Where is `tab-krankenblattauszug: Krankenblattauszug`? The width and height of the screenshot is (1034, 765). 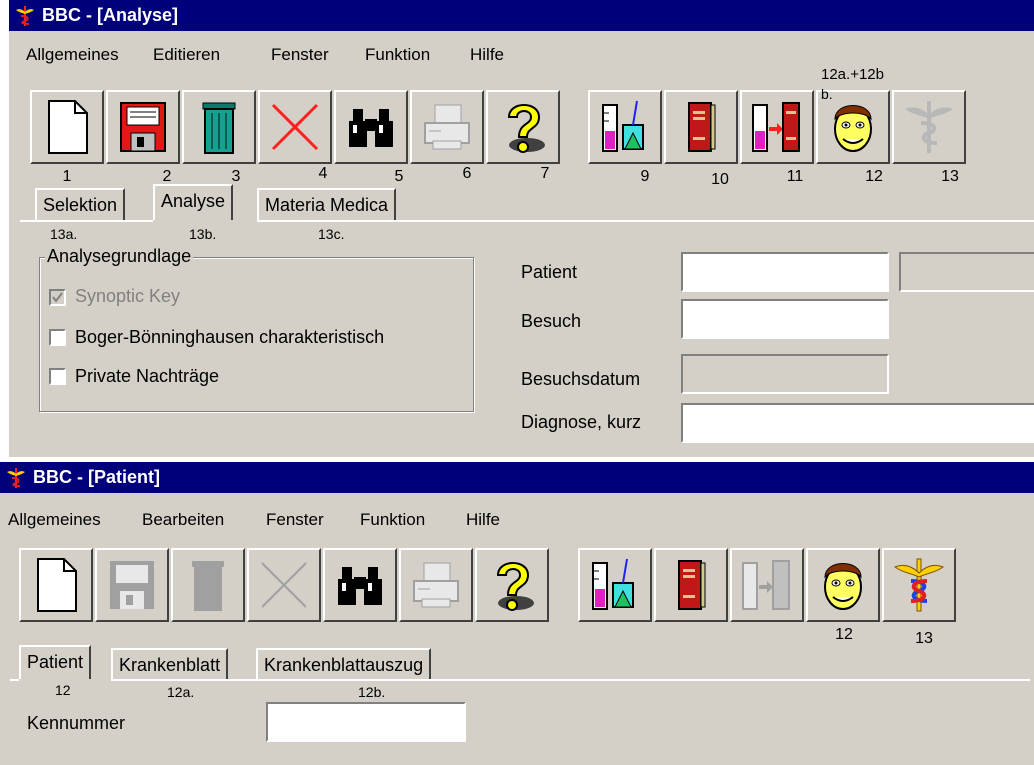 tab-krankenblattauszug: Krankenblattauszug is located at coordinates (344, 664).